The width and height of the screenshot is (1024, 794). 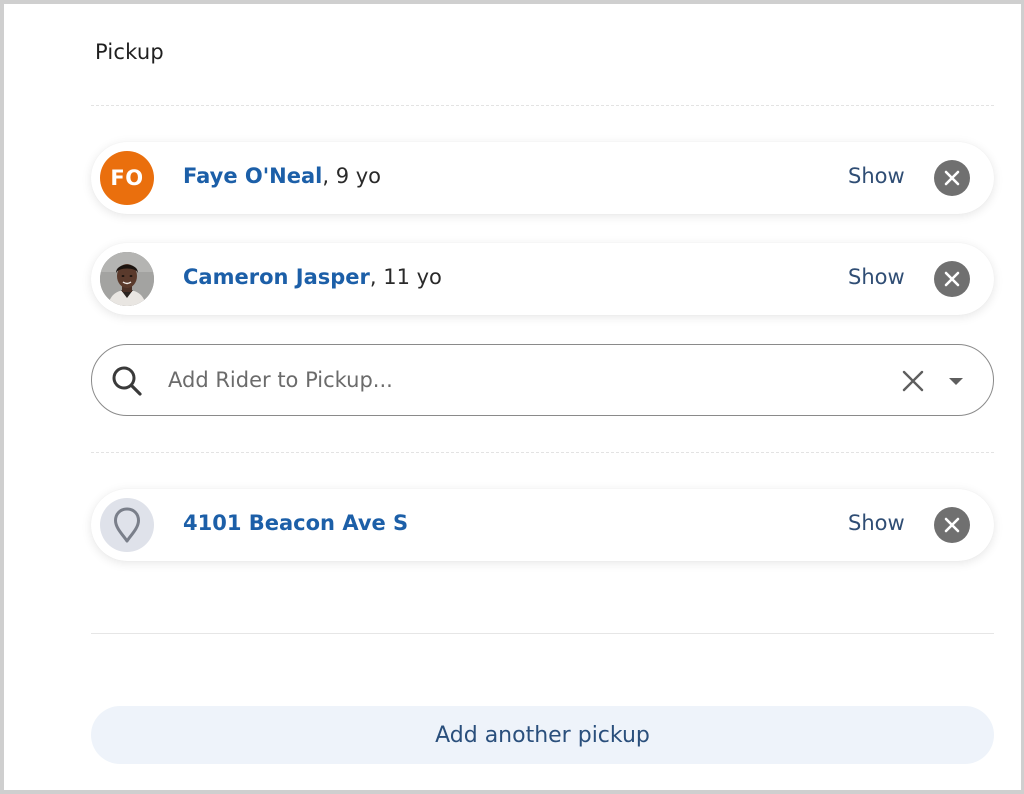 I want to click on rider-label: Faye O'Neal, 9 yo, so click(x=282, y=176).